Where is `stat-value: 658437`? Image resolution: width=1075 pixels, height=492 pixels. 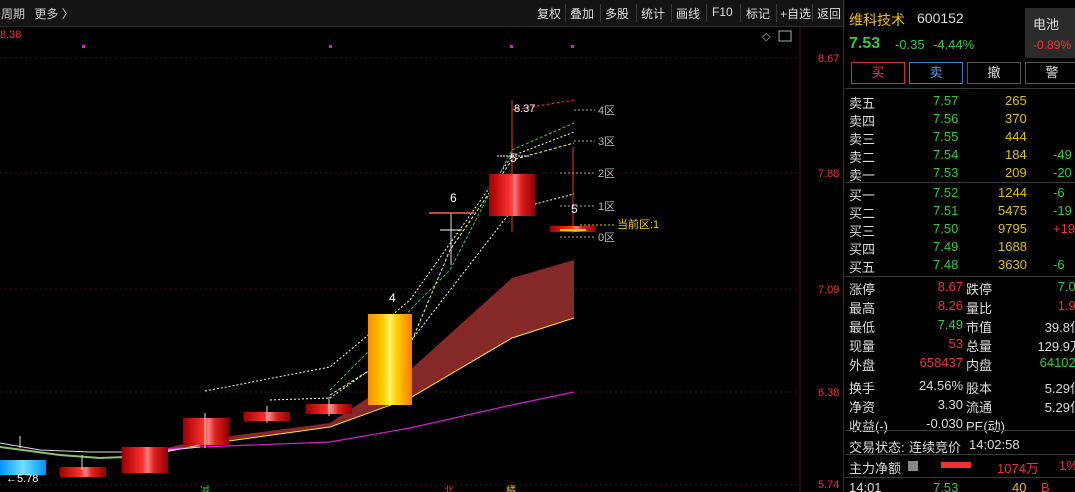
stat-value: 658437 is located at coordinates (941, 362).